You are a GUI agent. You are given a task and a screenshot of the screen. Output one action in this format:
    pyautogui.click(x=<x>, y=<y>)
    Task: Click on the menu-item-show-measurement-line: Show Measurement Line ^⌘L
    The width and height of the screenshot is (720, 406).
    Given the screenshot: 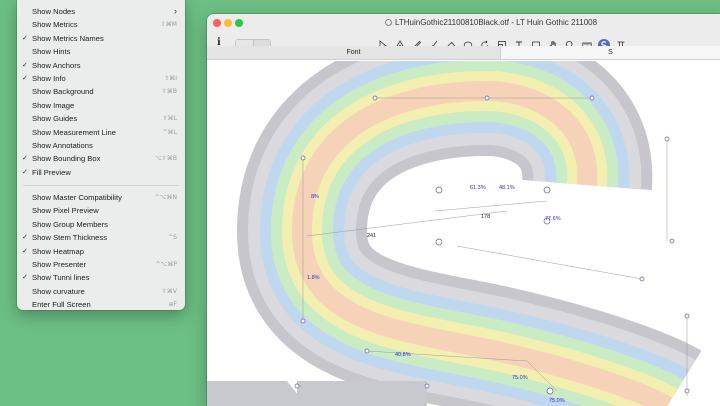 What is the action you would take?
    pyautogui.click(x=101, y=132)
    